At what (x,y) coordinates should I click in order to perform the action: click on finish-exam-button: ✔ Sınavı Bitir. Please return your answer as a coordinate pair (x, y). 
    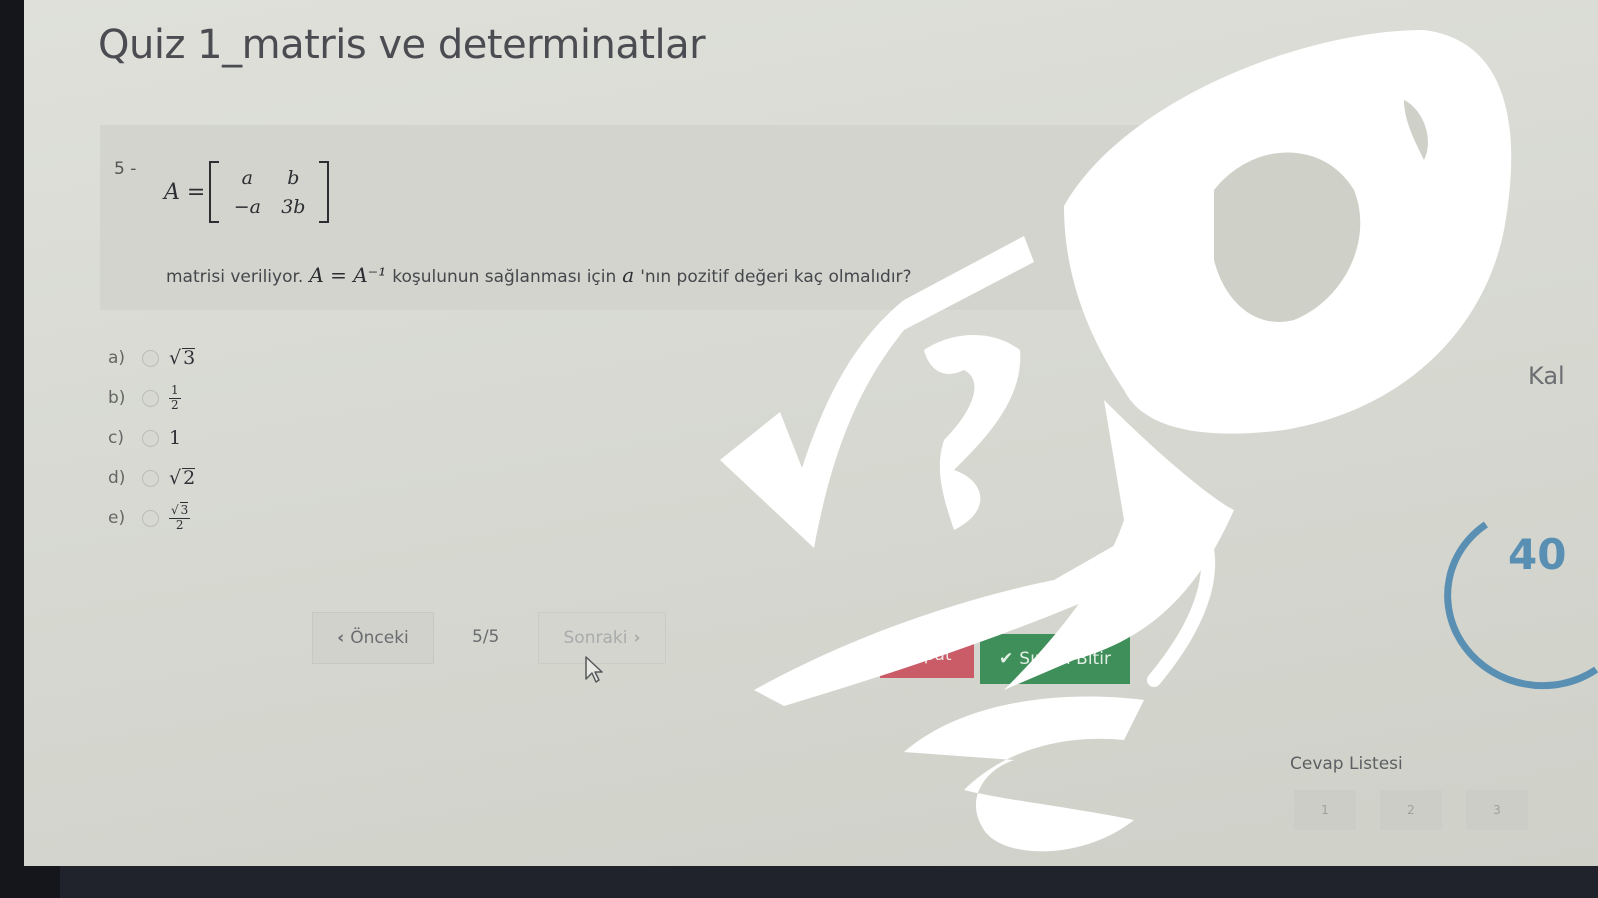
    Looking at the image, I should click on (1055, 659).